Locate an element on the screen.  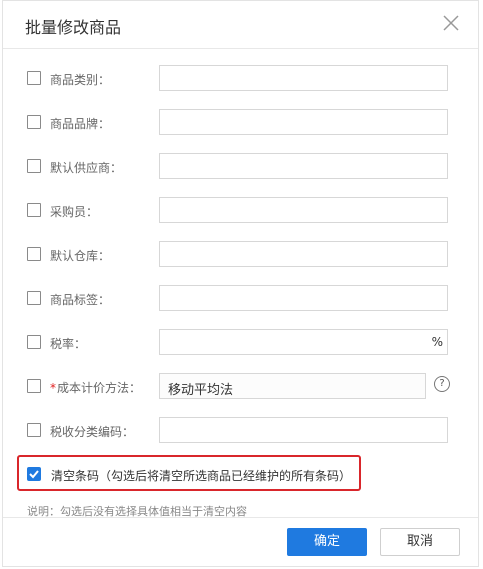
row-brand: 商品品牌： is located at coordinates (240, 123).